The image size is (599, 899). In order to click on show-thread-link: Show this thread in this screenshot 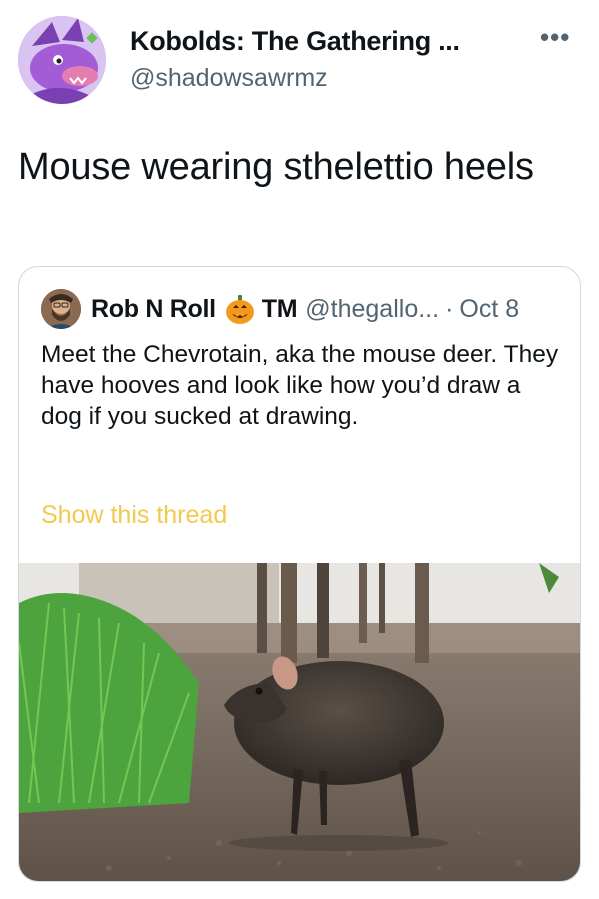, I will do `click(134, 515)`.